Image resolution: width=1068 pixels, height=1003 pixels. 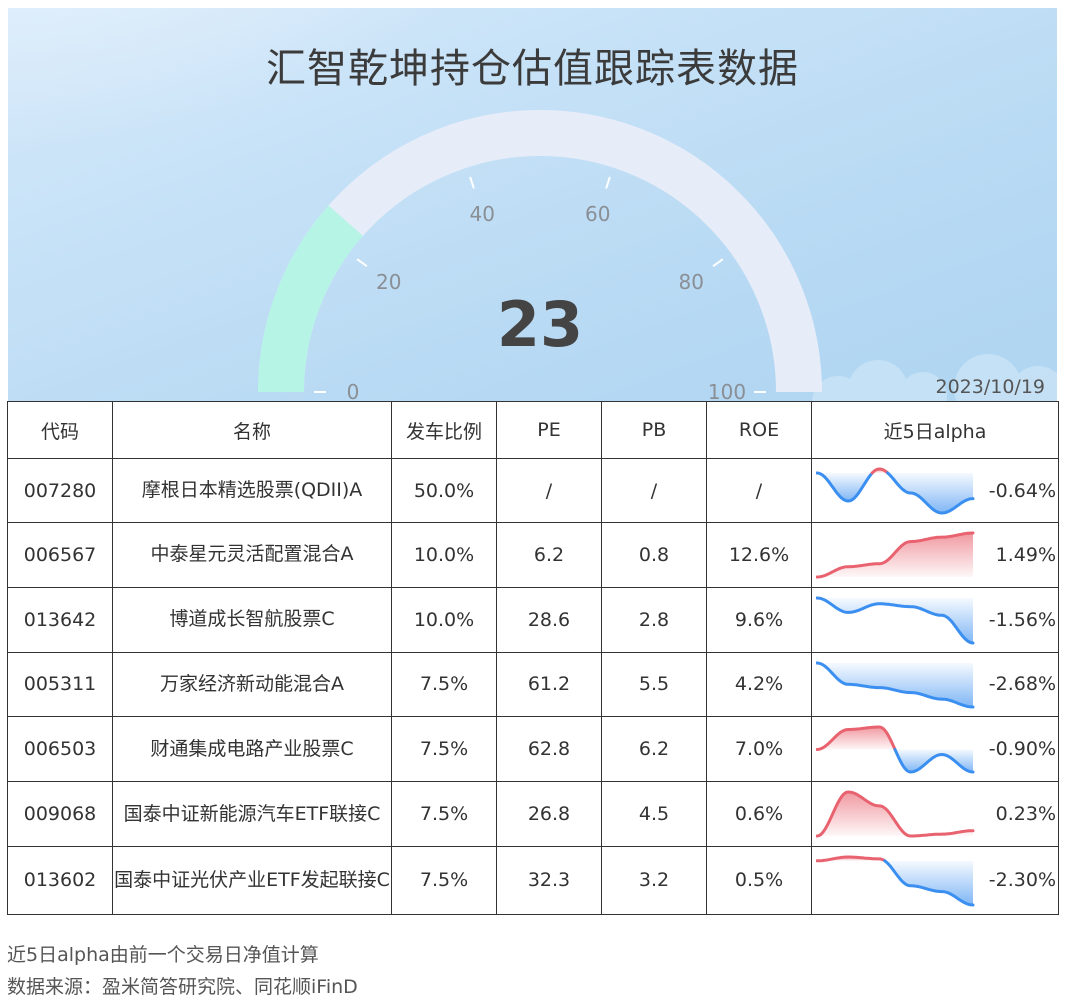 I want to click on cell-code: 005311, so click(x=60, y=684).